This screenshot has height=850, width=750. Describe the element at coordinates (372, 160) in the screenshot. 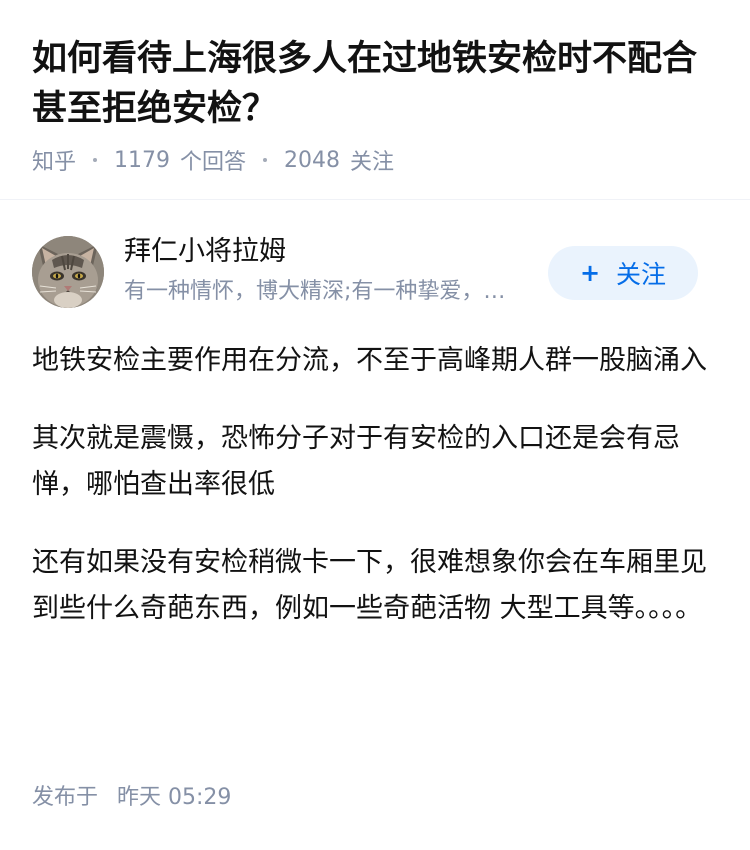

I see `followers-label: 关注` at that location.